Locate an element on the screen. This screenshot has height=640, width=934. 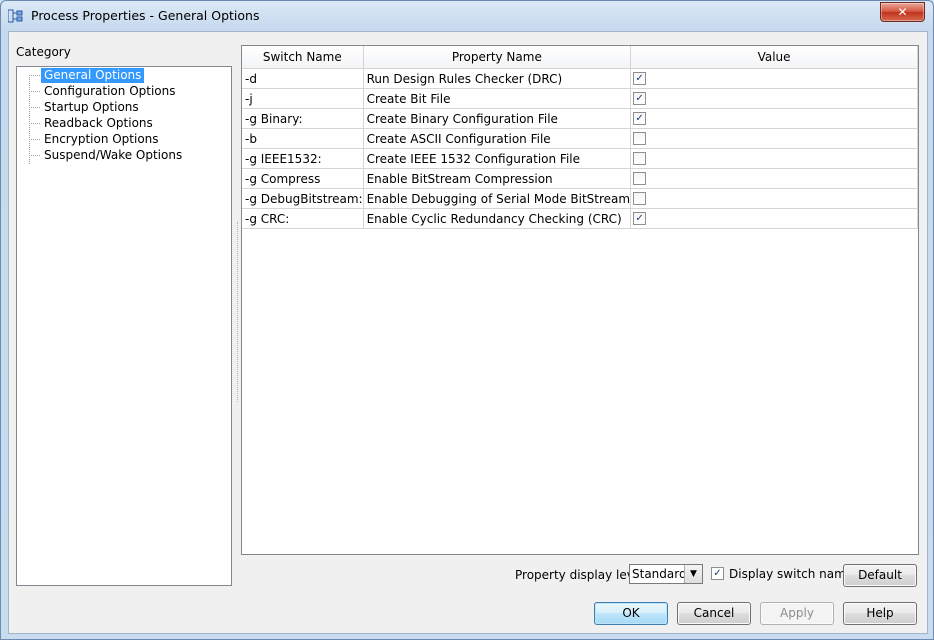
property-name-cell: Create ASCII Configuration File is located at coordinates (497, 138).